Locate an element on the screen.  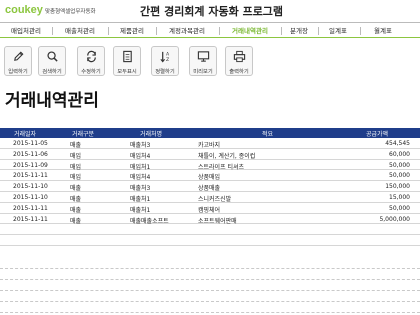
cell-description: 채틀이, 계산기, 종이컵 is located at coordinates (227, 156).